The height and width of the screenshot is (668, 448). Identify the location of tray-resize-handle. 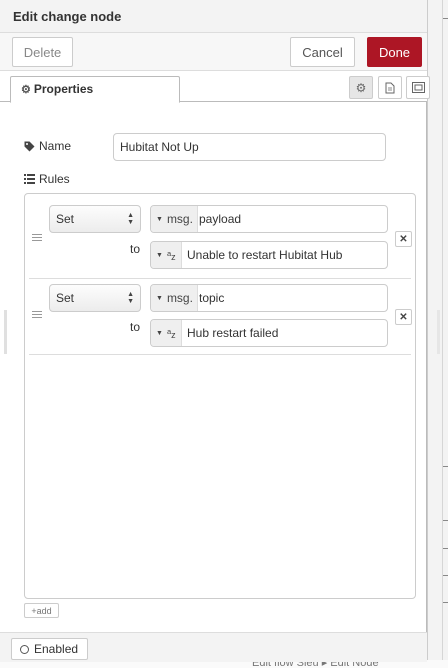
(5, 332).